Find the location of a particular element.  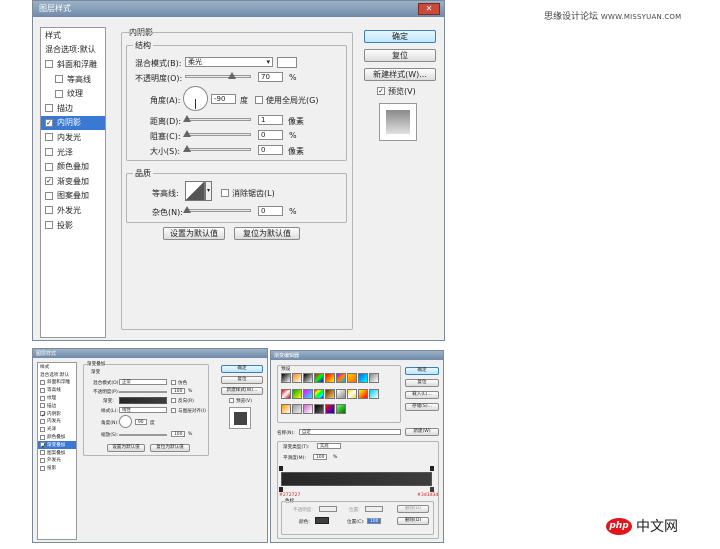

sidebar2-item: 外发光 is located at coordinates (57, 461).